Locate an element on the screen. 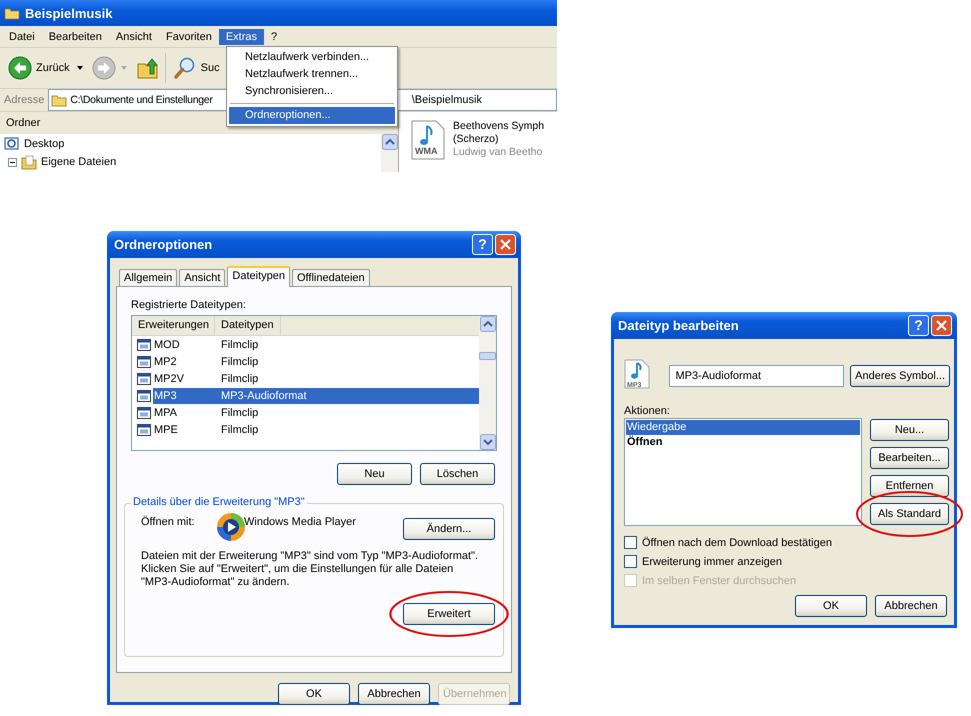  dialog-title: Ordneroptionen is located at coordinates (163, 244).